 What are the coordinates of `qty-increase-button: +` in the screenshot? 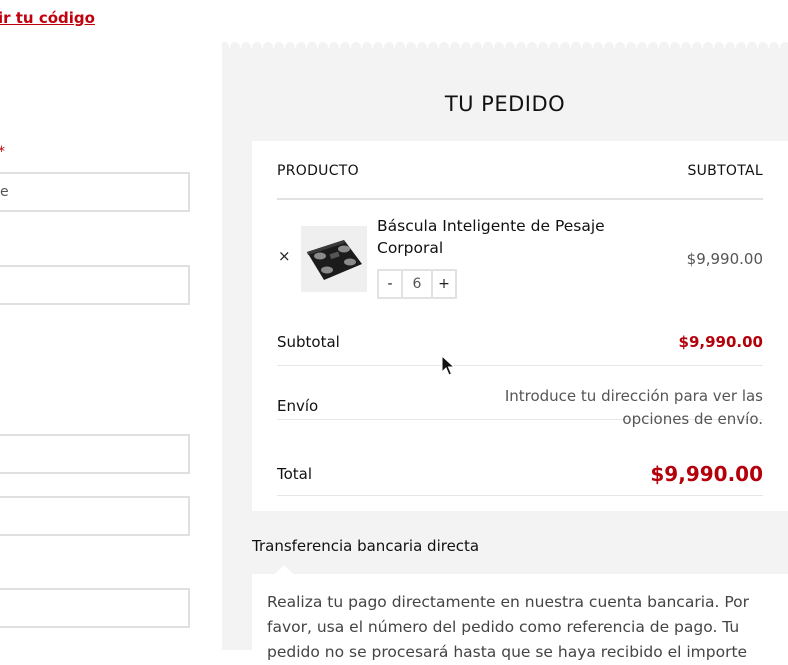 It's located at (444, 284).